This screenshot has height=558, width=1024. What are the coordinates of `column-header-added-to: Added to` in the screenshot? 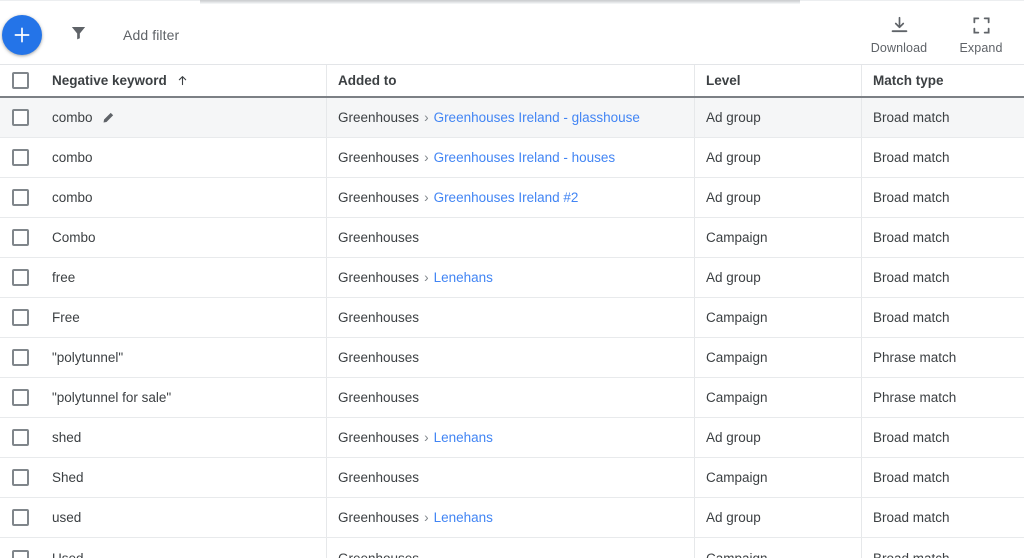 It's located at (511, 80).